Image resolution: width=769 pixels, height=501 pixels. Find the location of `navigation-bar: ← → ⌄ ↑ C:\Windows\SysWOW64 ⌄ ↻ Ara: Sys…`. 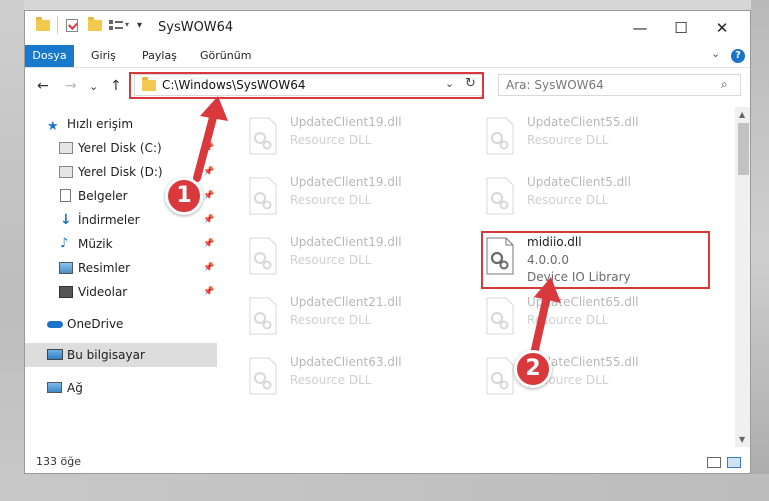

navigation-bar: ← → ⌄ ↑ C:\Windows\SysWOW64 ⌄ ↻ Ara: Sys… is located at coordinates (387, 87).